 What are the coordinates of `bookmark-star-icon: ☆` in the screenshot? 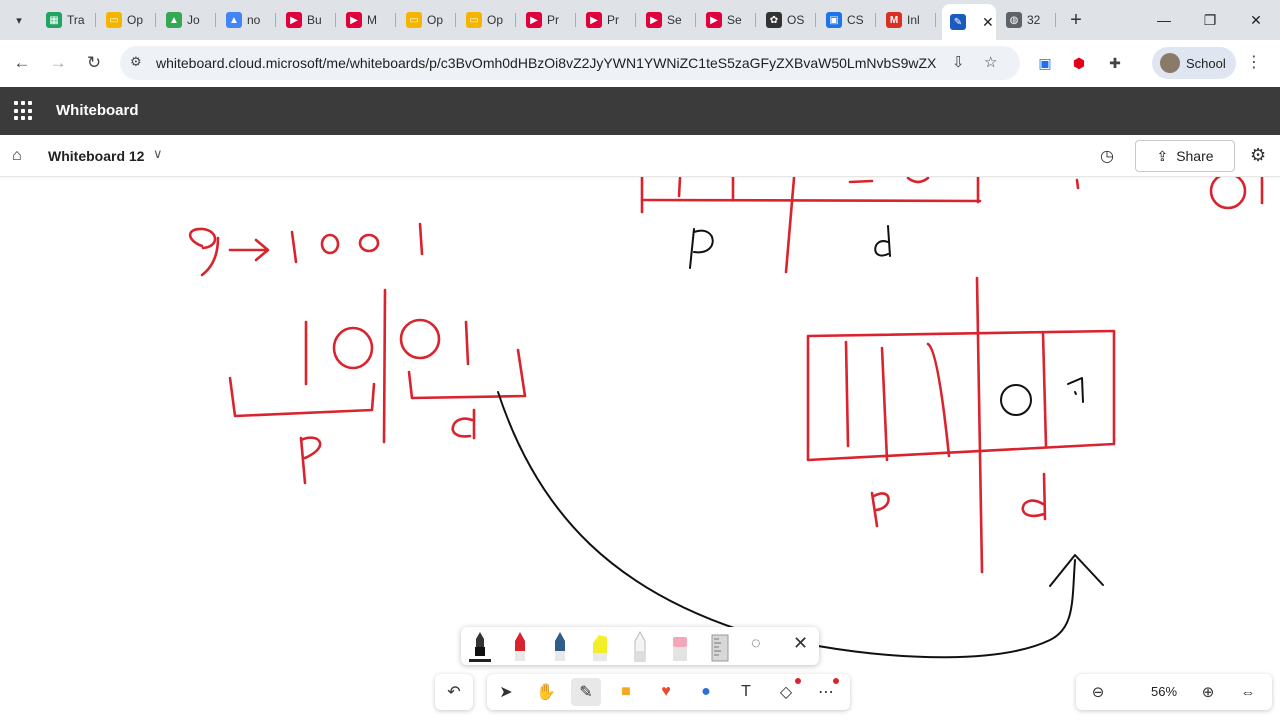 It's located at (990, 62).